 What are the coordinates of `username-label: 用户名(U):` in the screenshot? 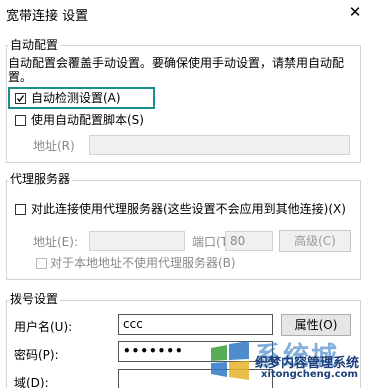 It's located at (43, 327).